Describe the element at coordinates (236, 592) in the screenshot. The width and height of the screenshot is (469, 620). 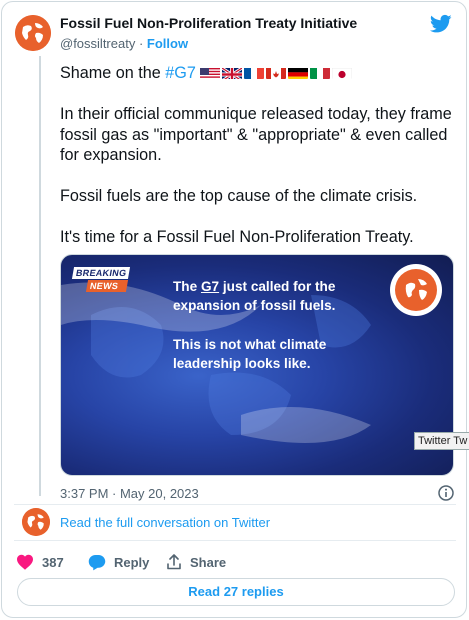
I see `read-replies-button: Read 27 replies` at that location.